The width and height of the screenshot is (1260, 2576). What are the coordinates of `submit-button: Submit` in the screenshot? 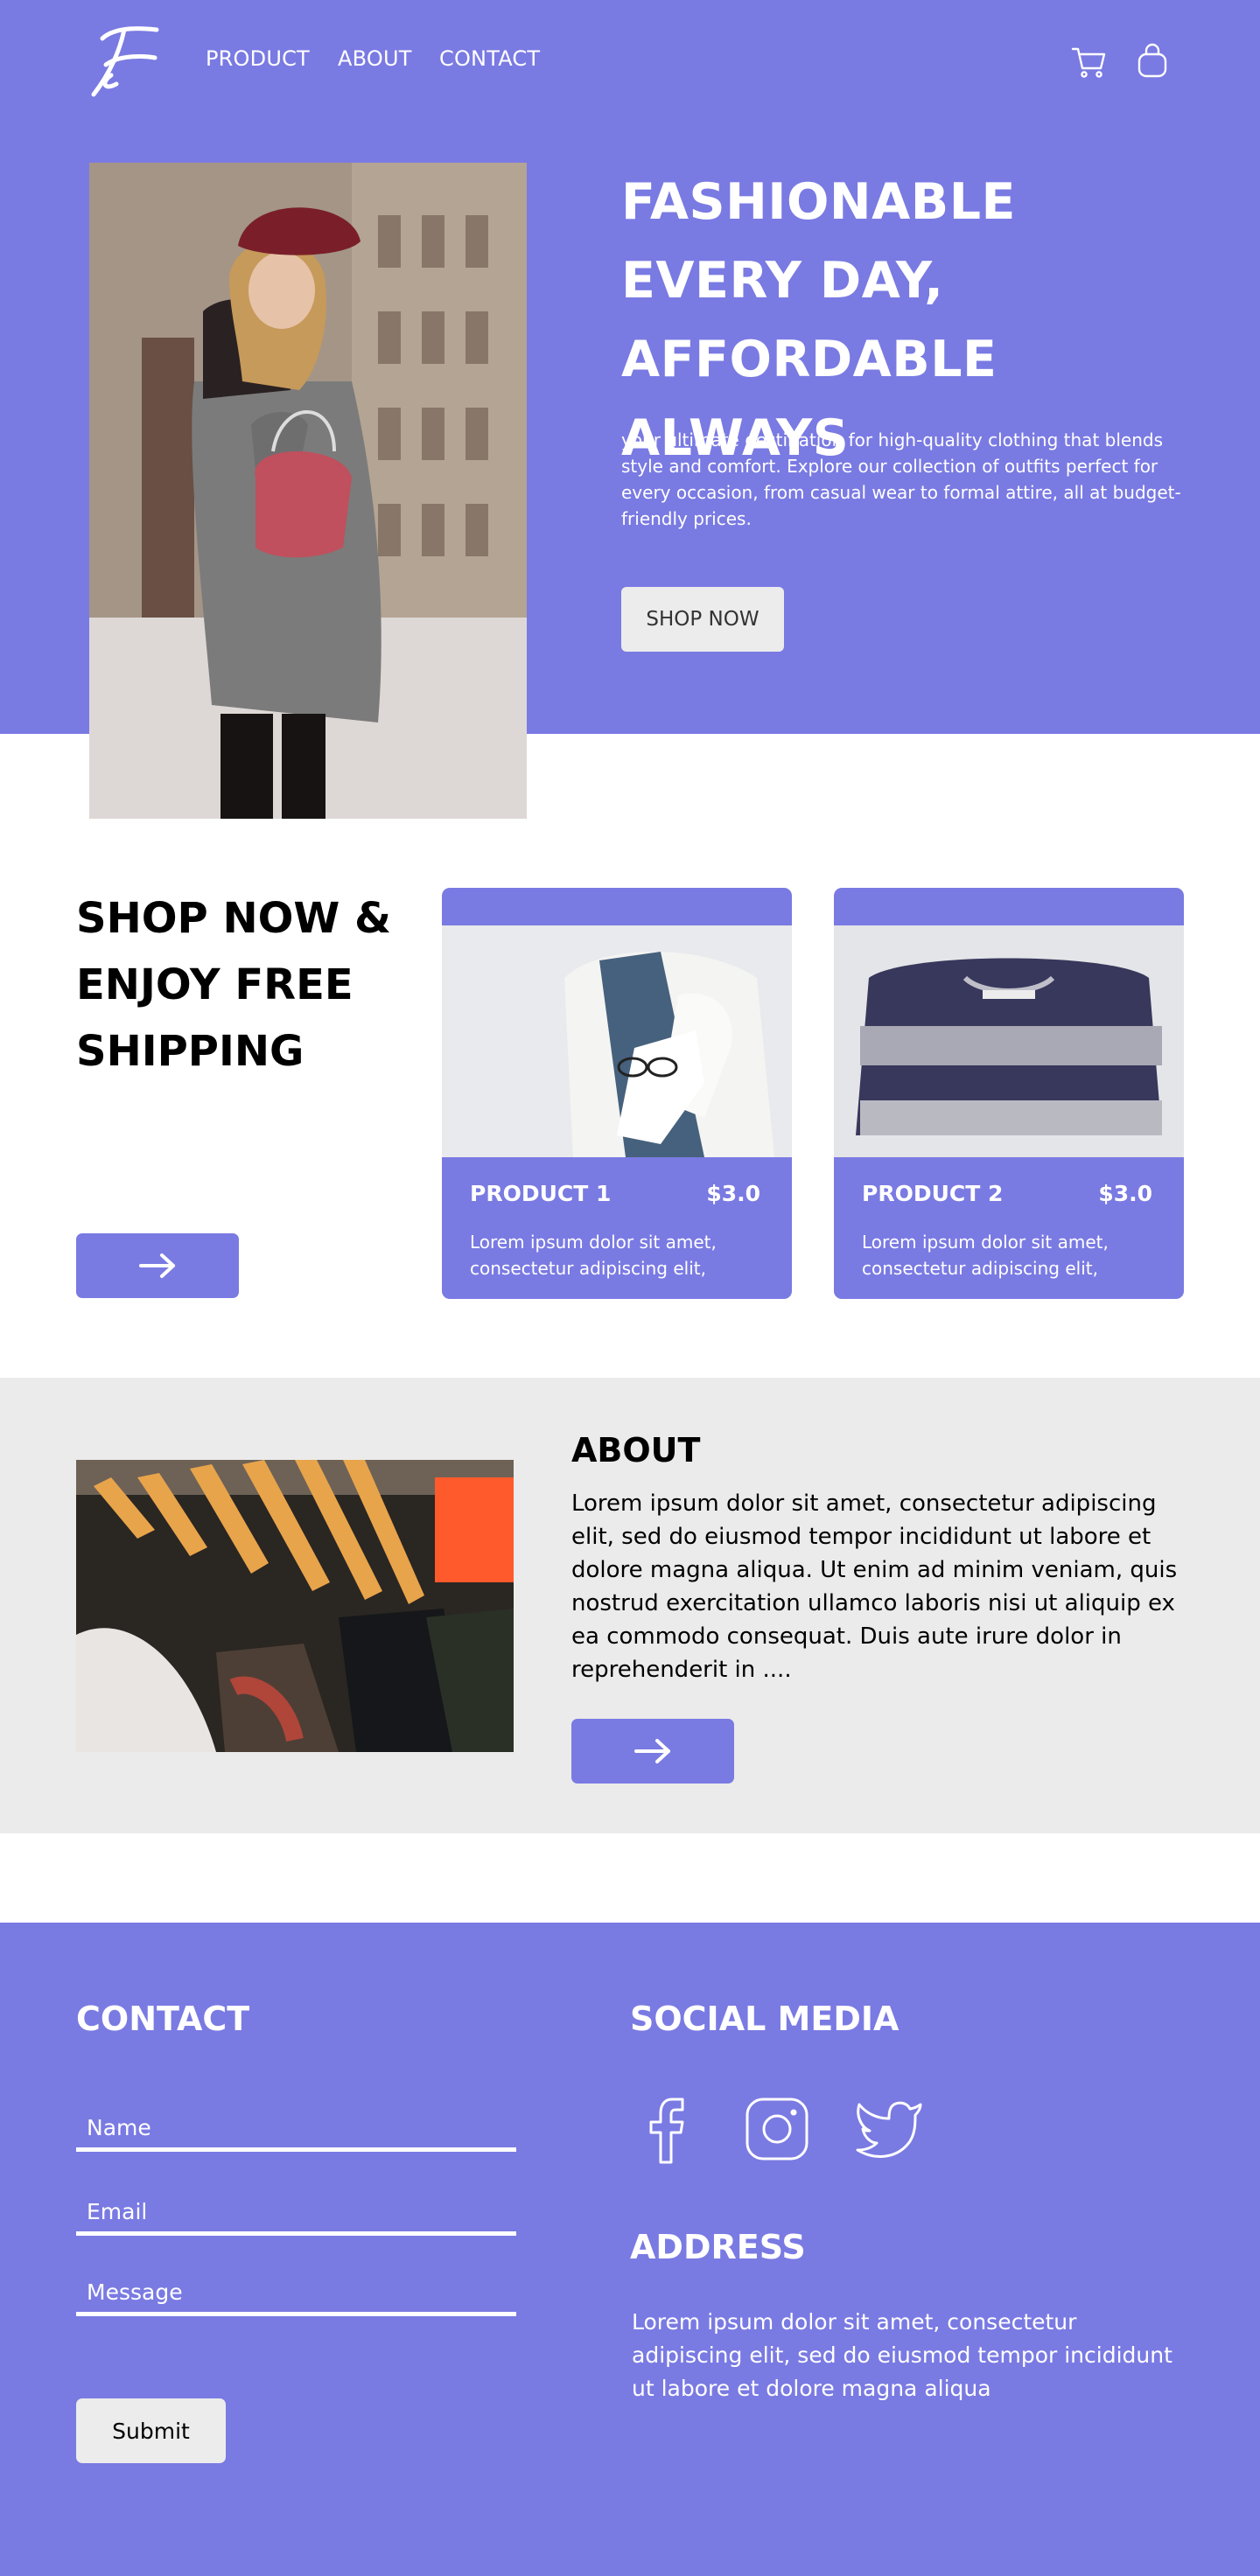 It's located at (151, 2430).